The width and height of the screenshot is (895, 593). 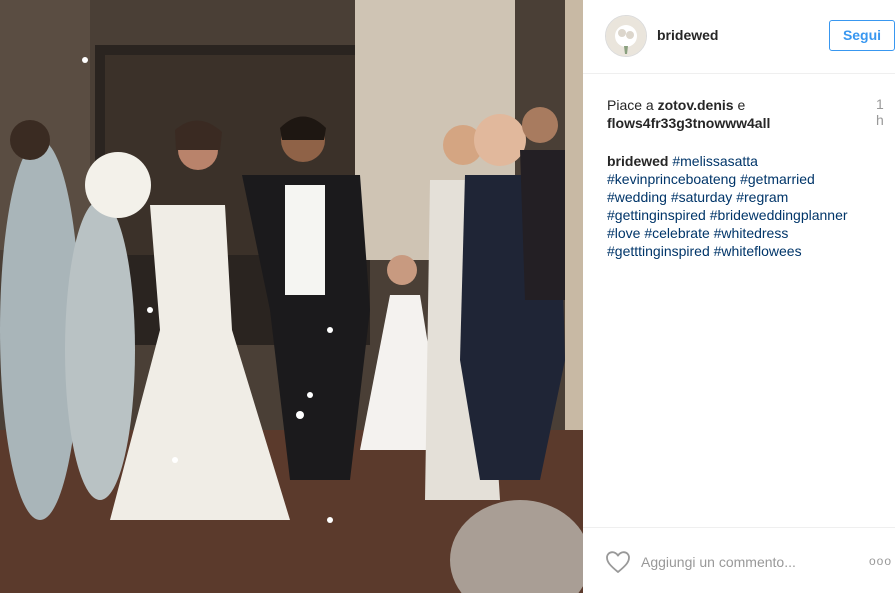 What do you see at coordinates (637, 161) in the screenshot?
I see `caption-author-link: bridewed` at bounding box center [637, 161].